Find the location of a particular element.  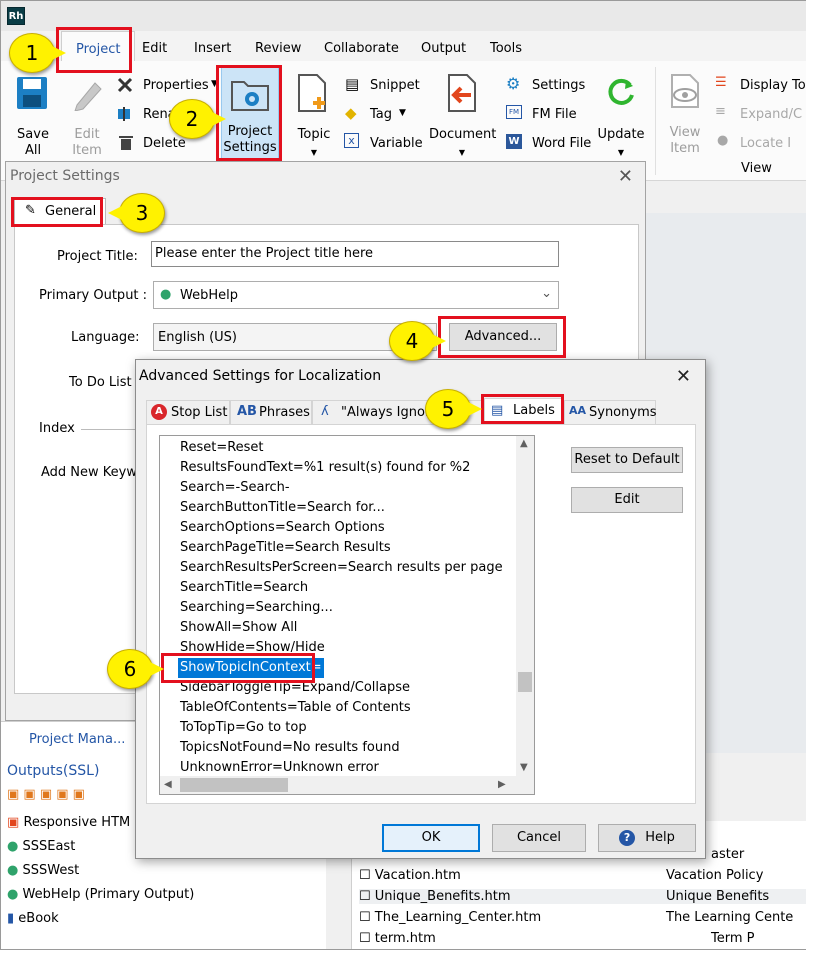

list-item: ToTopTip=Go to top is located at coordinates (243, 728).